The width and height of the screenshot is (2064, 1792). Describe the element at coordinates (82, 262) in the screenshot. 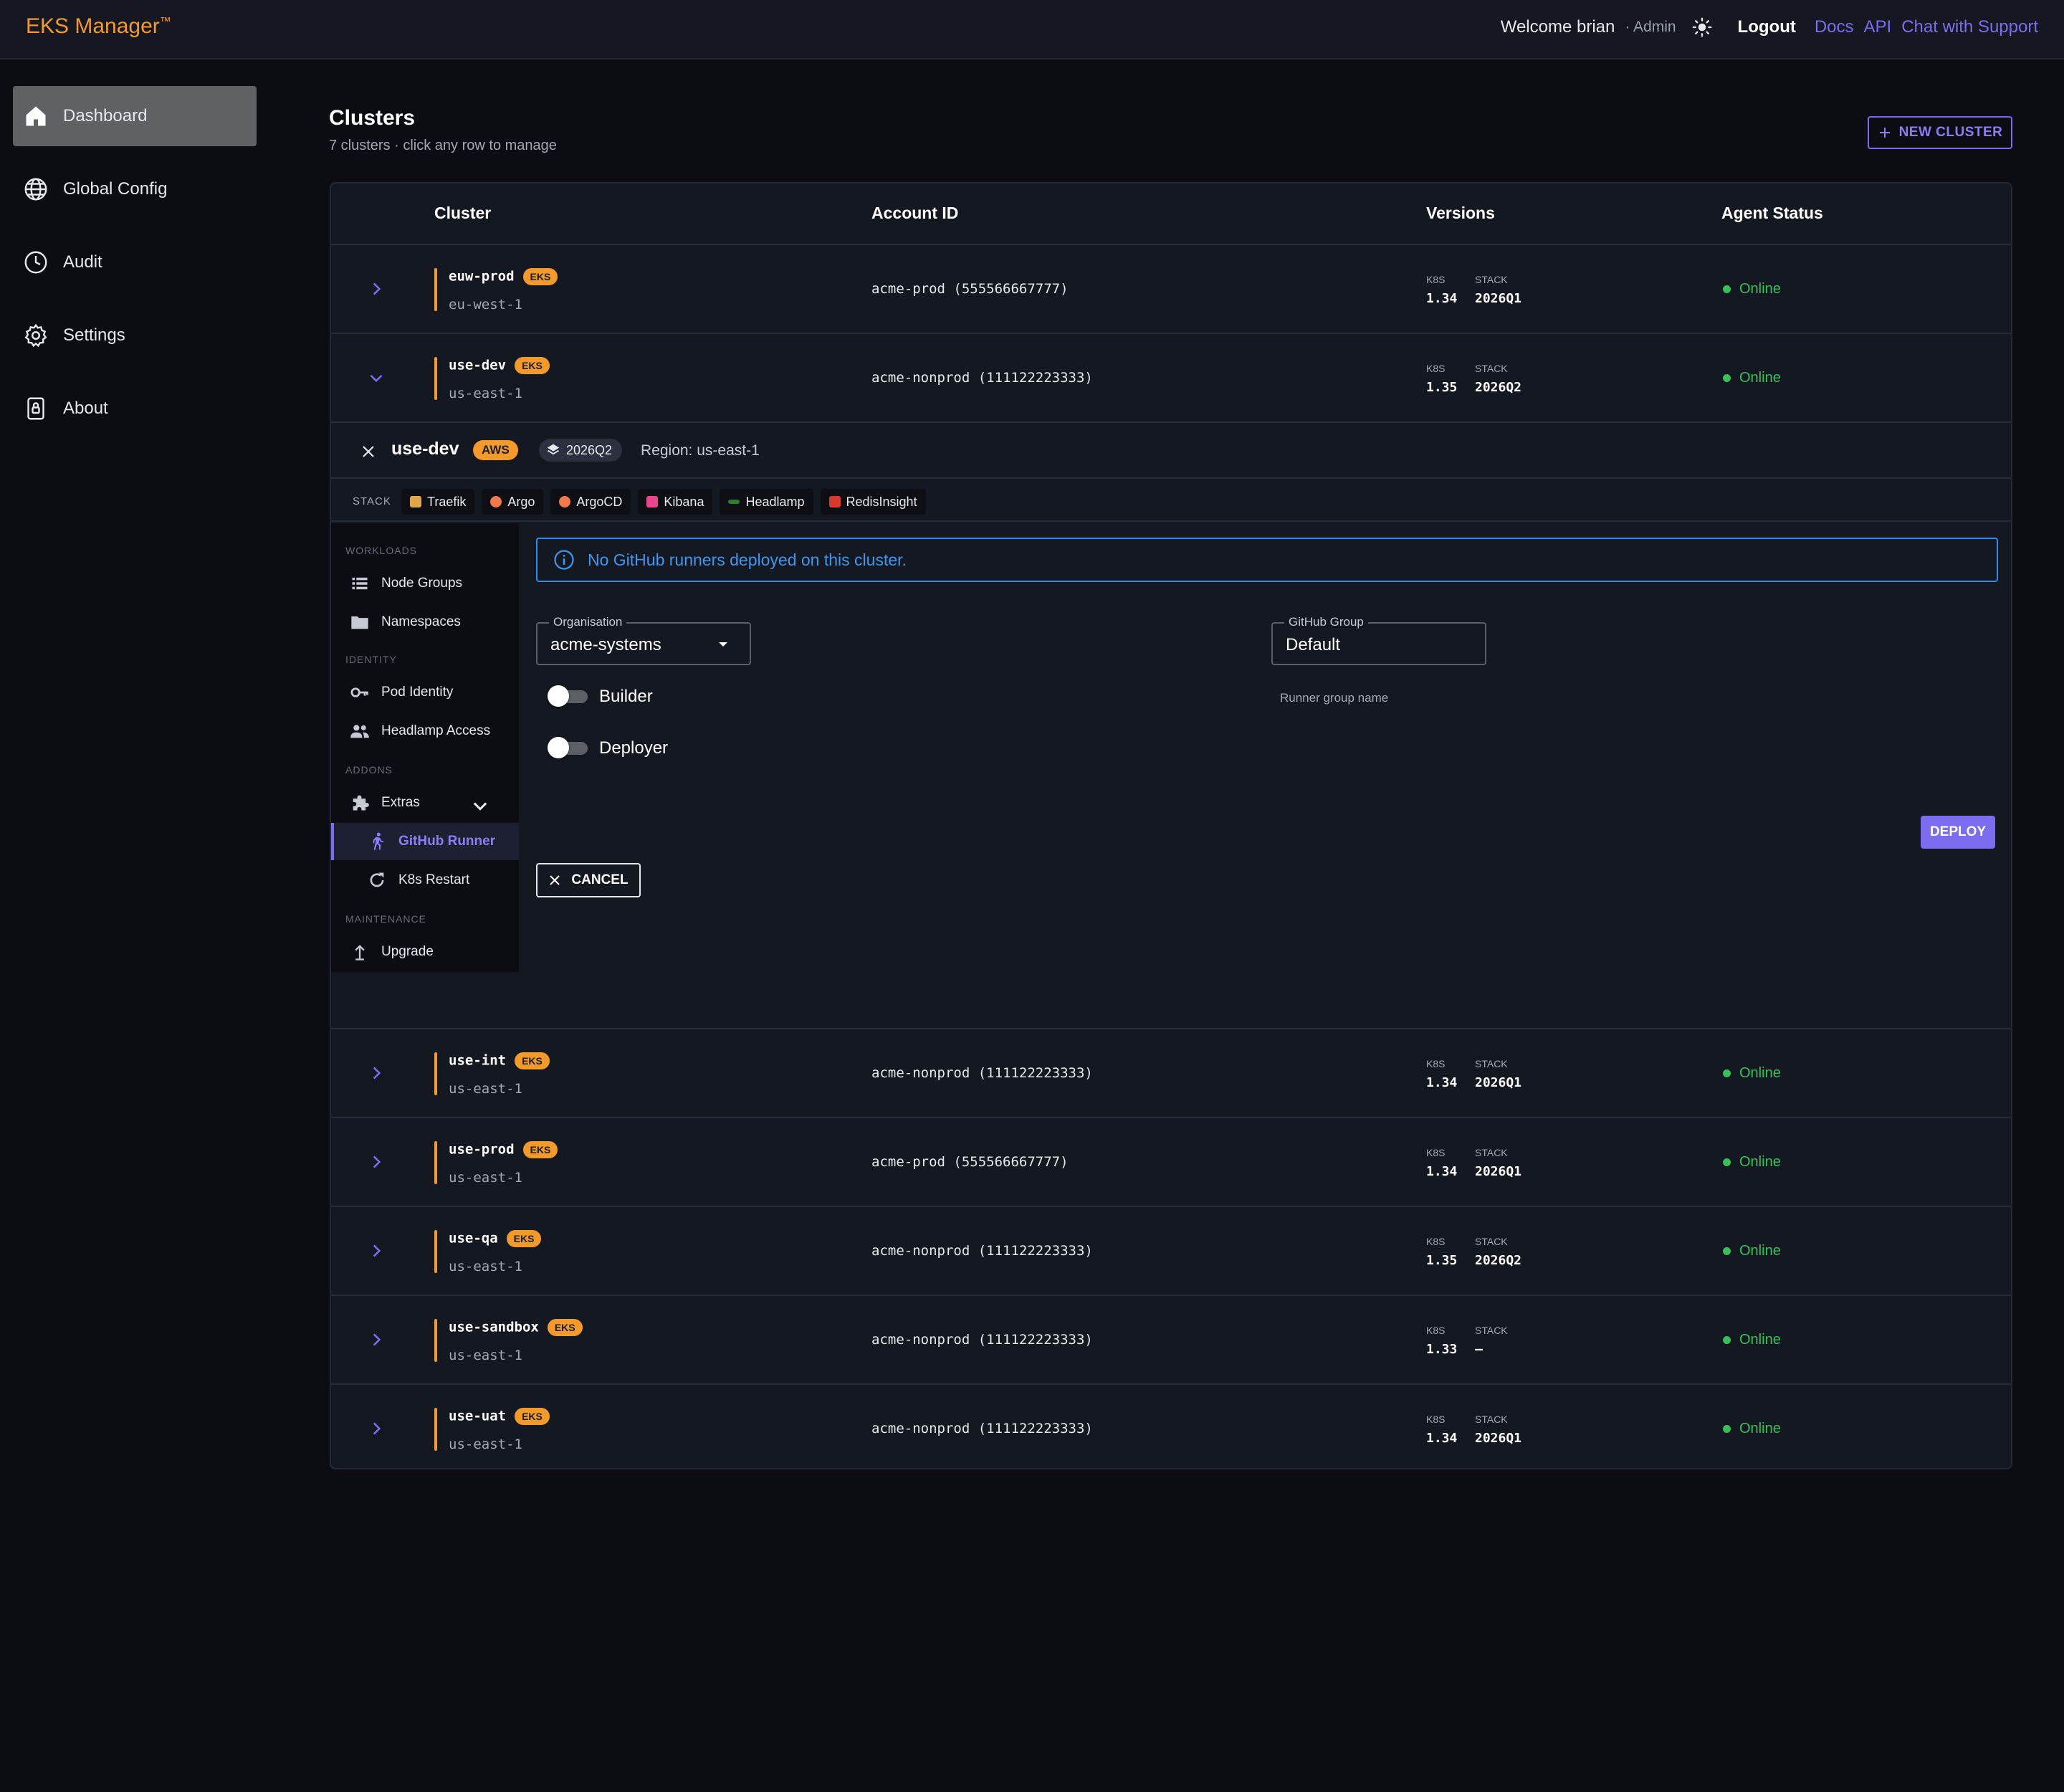

I see `sidebar-item-label: Audit` at that location.